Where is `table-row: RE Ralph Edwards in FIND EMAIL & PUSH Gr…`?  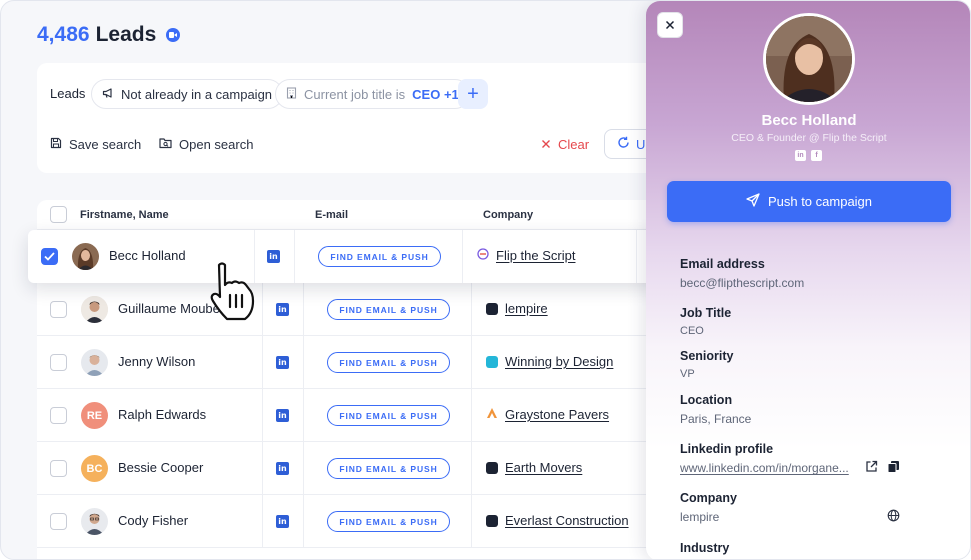 table-row: RE Ralph Edwards in FIND EMAIL & PUSH Gr… is located at coordinates (357, 415).